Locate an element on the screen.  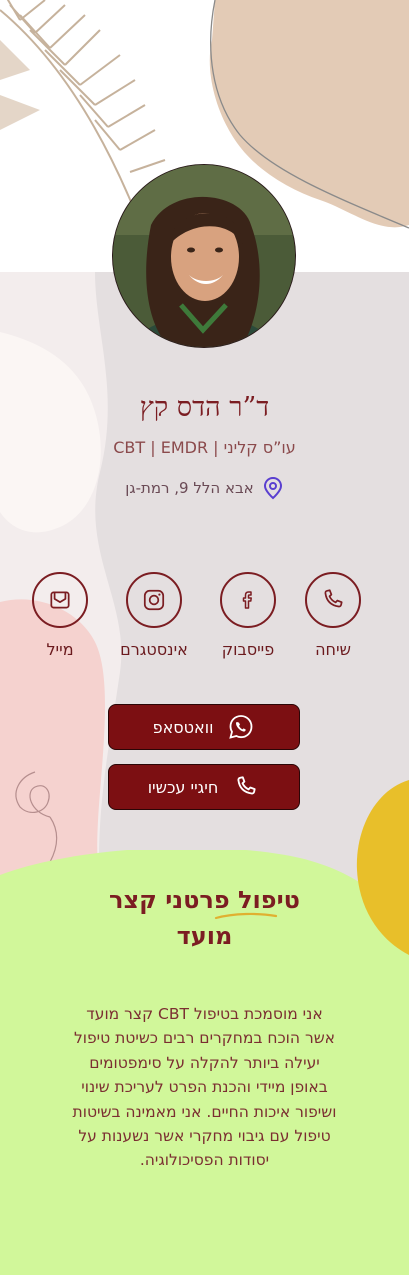
action-label: אינסטגרם is located at coordinates (154, 649).